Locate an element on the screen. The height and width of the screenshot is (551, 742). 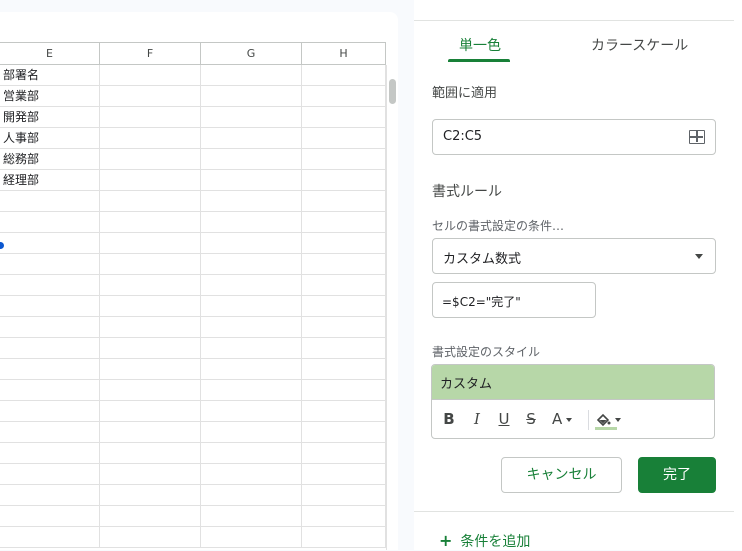
grid-cell: 営業部 is located at coordinates (50, 96).